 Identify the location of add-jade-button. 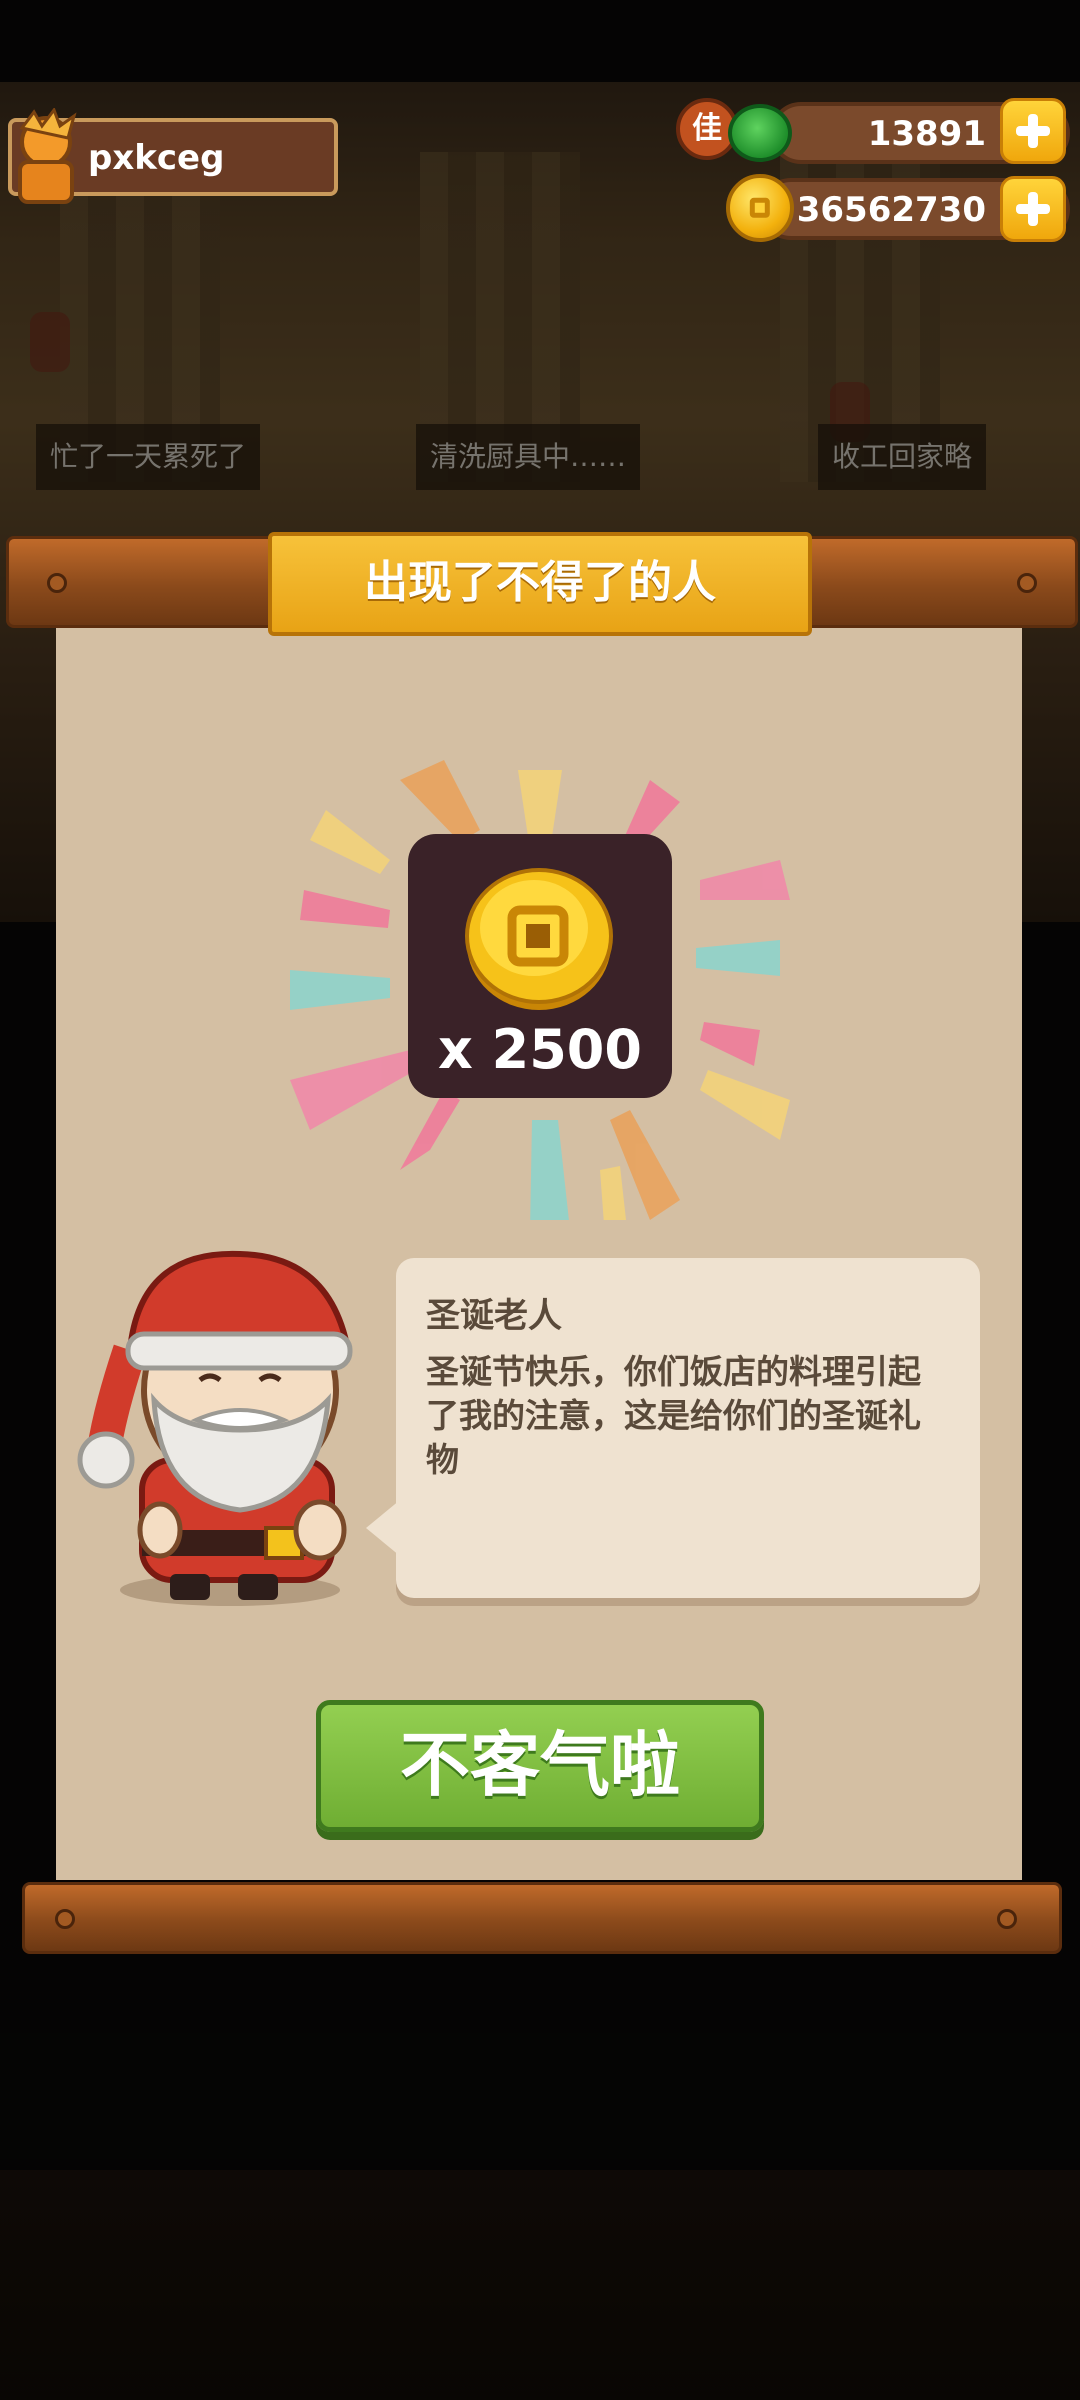
(1033, 131).